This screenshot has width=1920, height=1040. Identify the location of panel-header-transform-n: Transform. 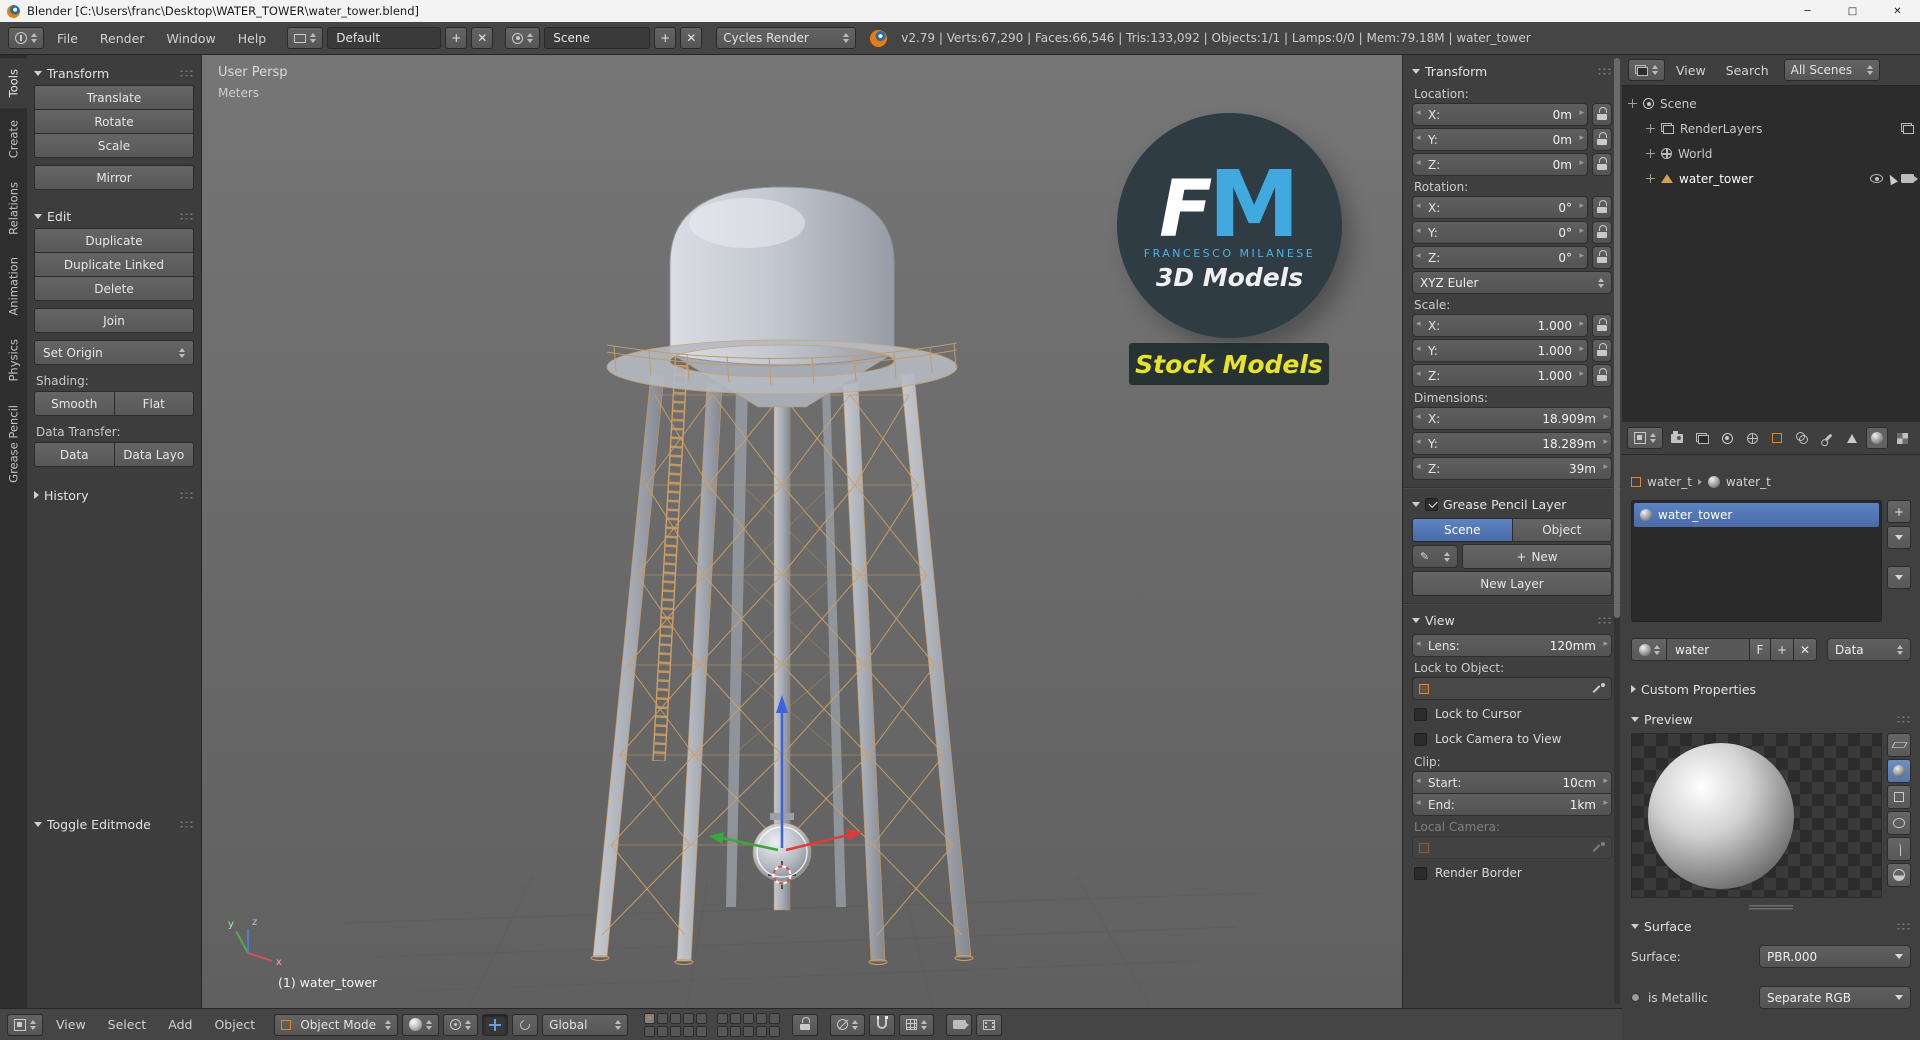
(1512, 71).